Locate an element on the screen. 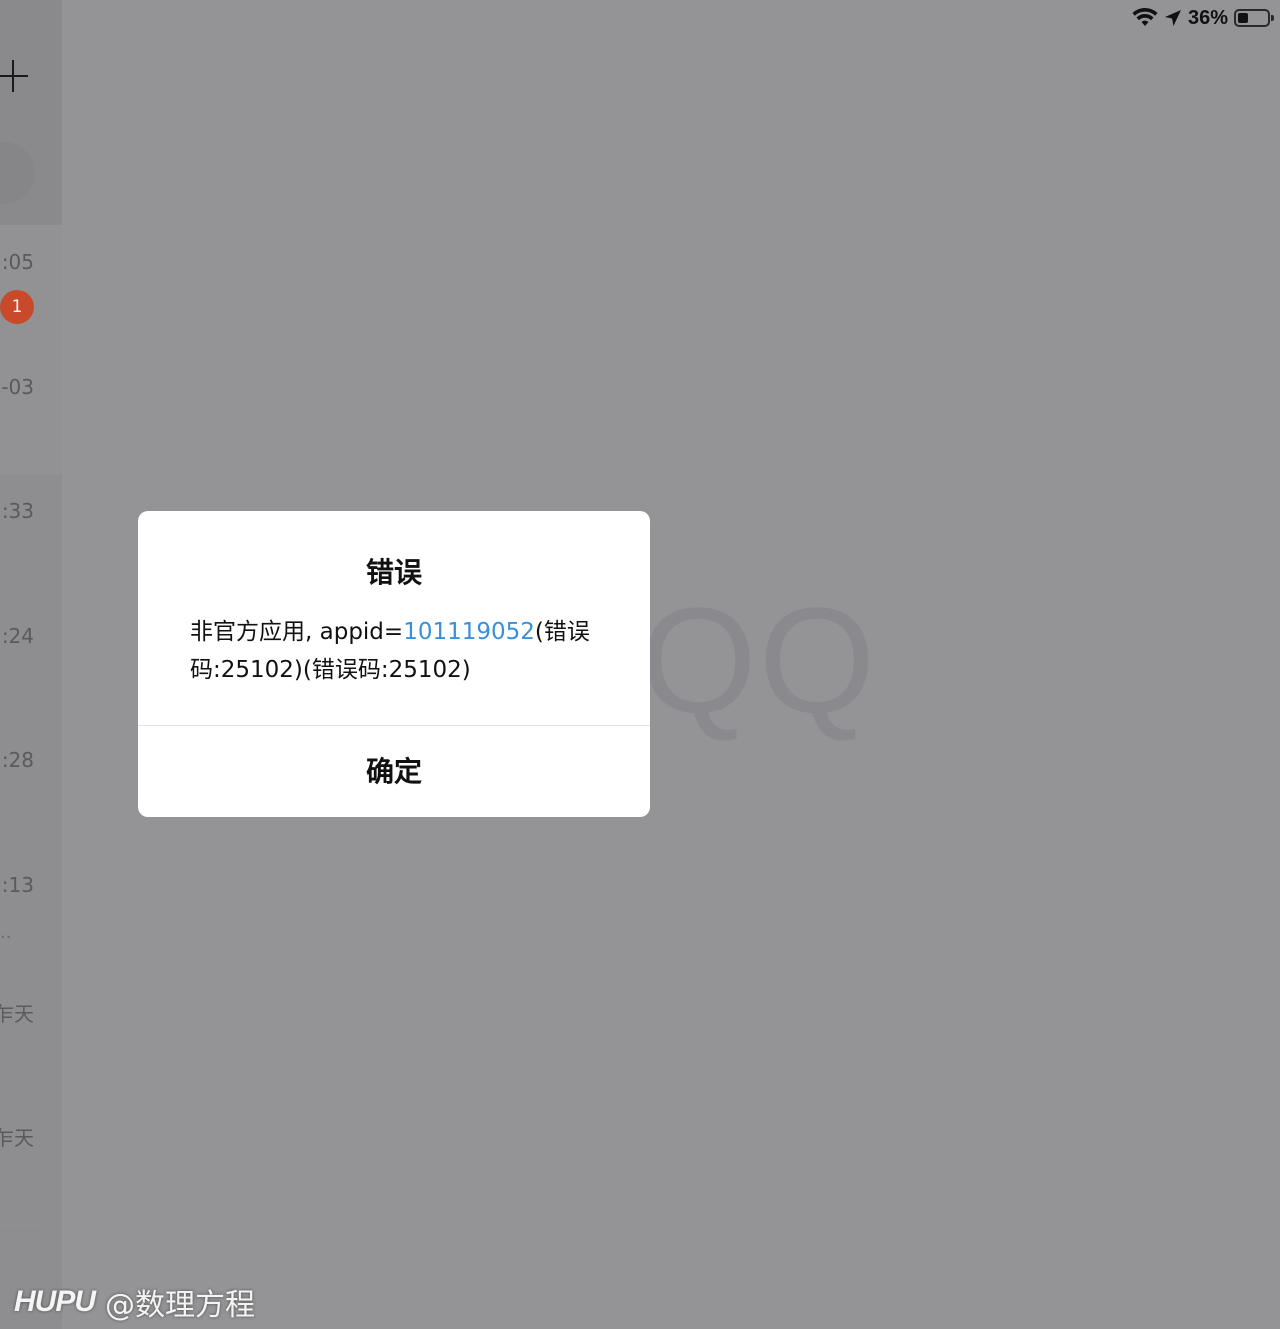 This screenshot has height=1329, width=1280. battery-fill is located at coordinates (1243, 18).